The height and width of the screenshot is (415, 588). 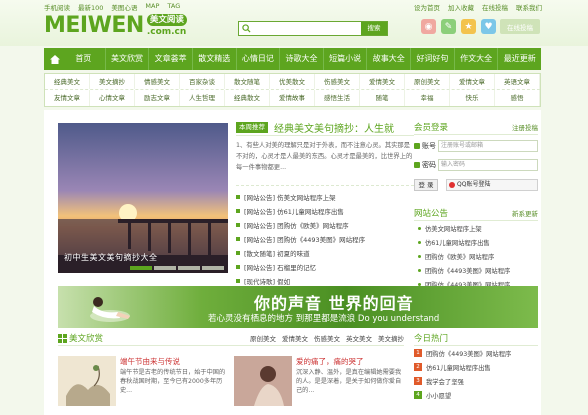 What do you see at coordinates (476, 270) in the screenshot?
I see `list-item: 团购仿《4493美图》网站程序` at bounding box center [476, 270].